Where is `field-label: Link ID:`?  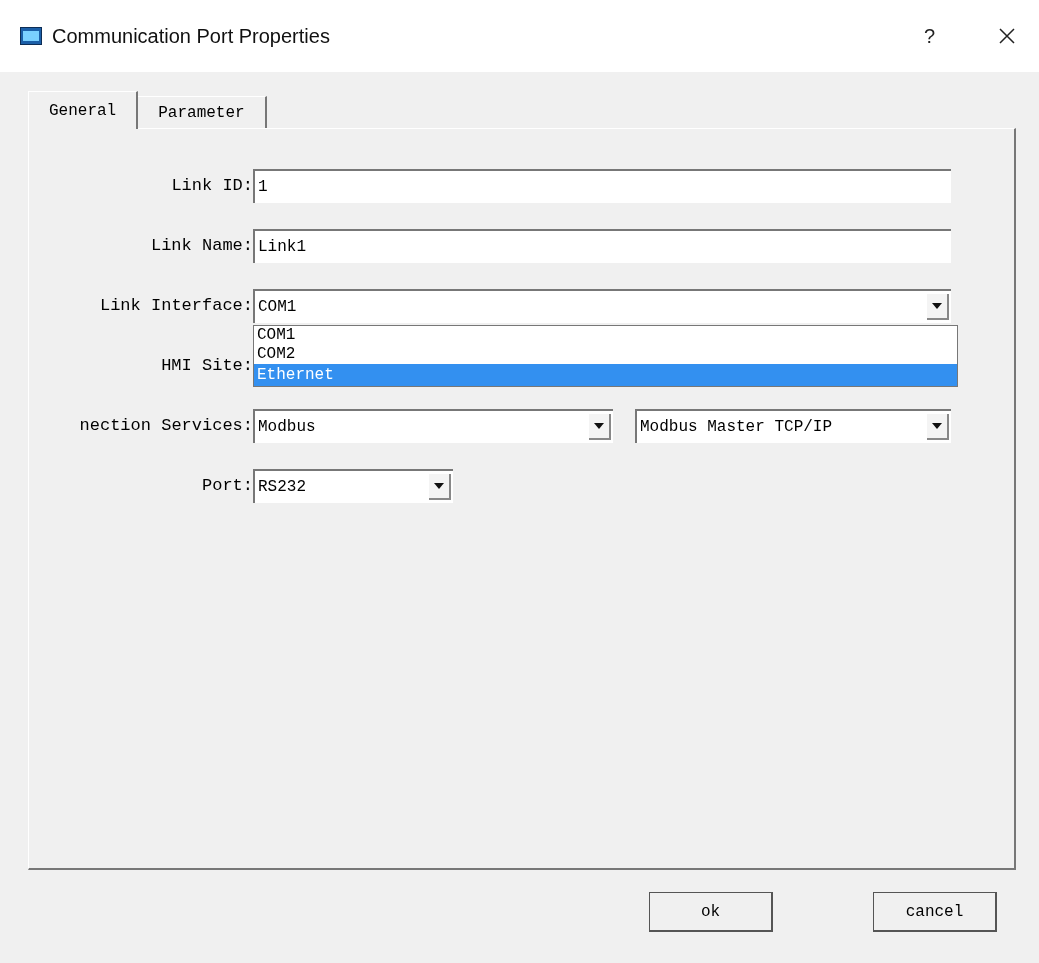
field-label: Link ID: is located at coordinates (211, 186).